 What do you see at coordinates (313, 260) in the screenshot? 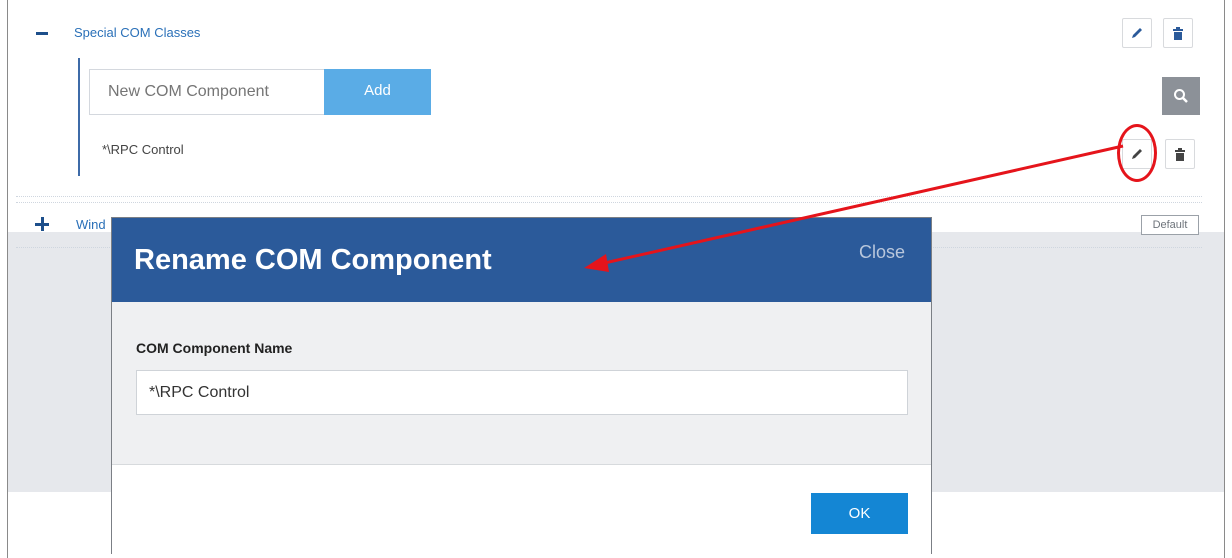
I see `dialog-title: Rename COM Component` at bounding box center [313, 260].